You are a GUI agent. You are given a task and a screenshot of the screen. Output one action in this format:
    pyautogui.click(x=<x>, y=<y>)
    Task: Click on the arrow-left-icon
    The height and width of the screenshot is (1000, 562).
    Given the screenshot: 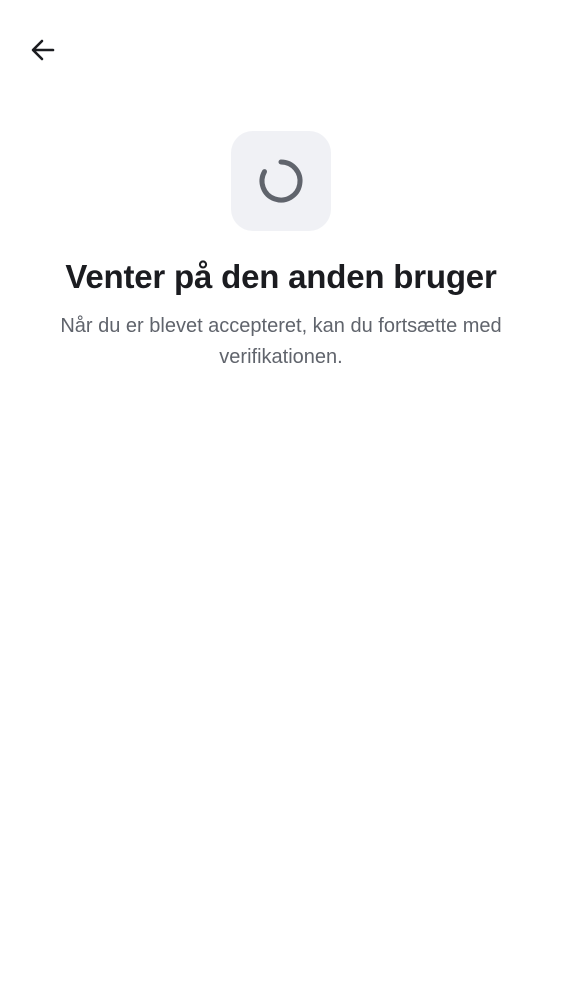 What is the action you would take?
    pyautogui.click(x=43, y=50)
    